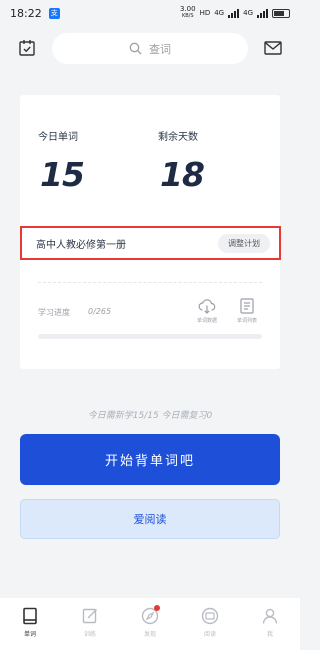  I want to click on mail-icon, so click(273, 48).